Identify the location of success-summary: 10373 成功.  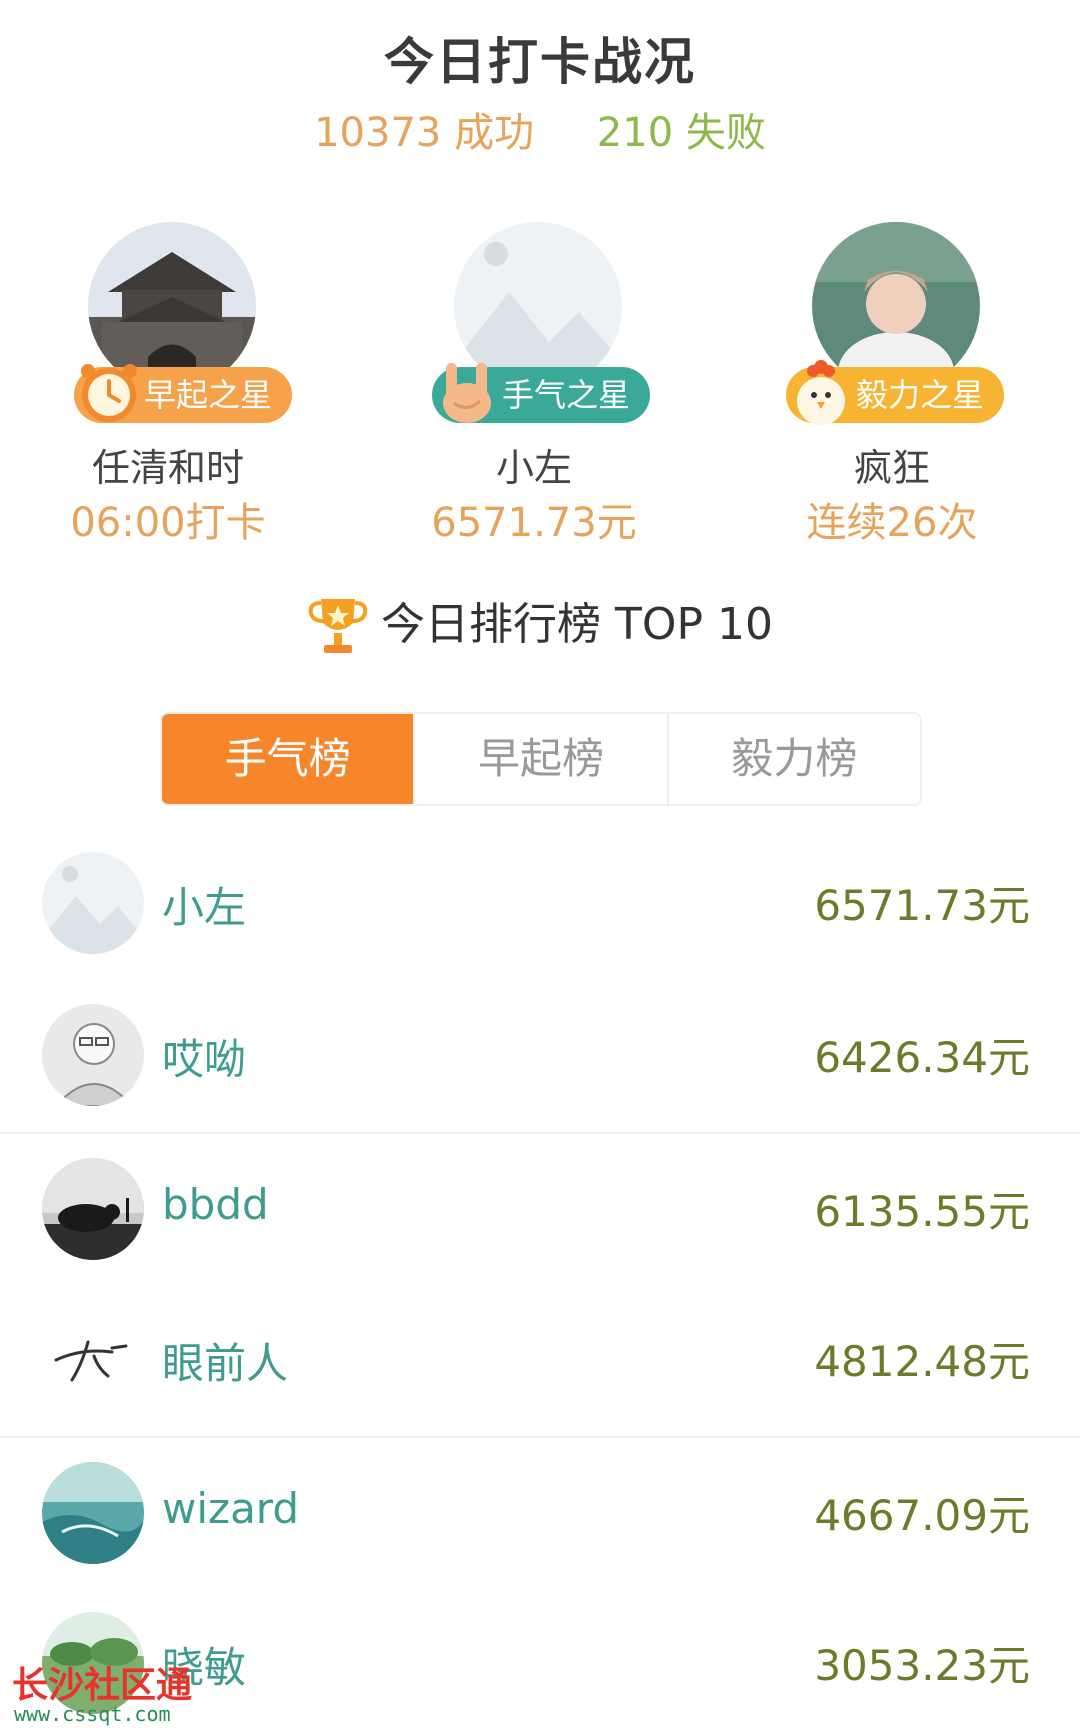
(424, 133).